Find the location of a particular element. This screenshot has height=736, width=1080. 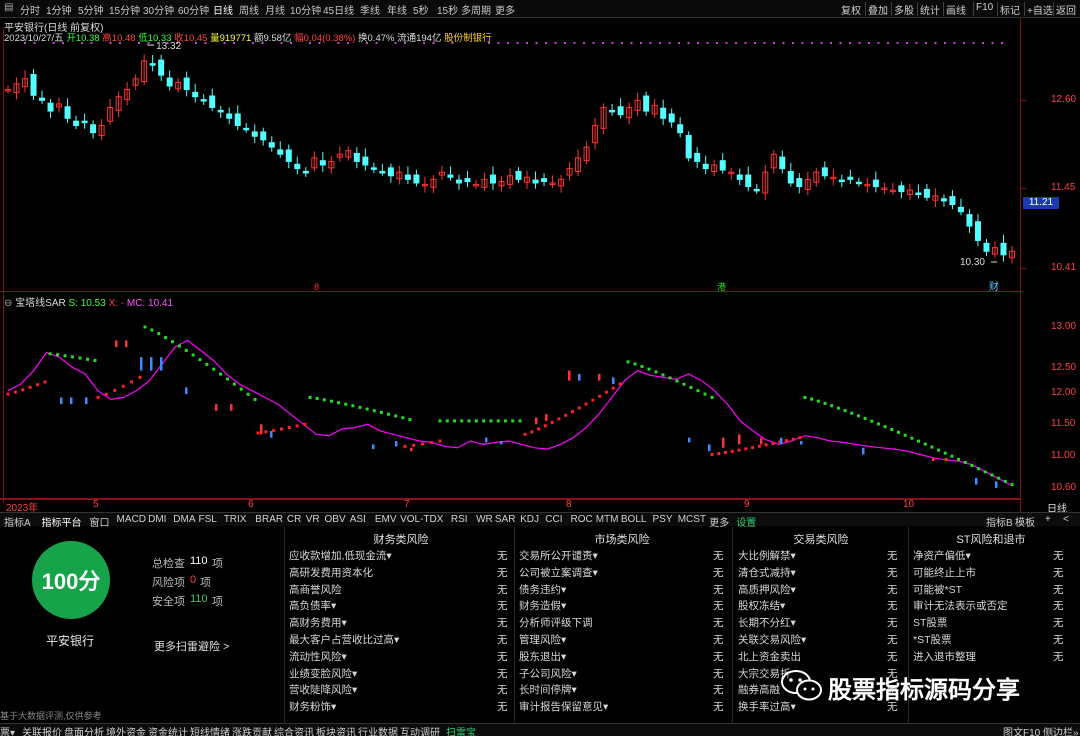

risk-check-item: 流动性风险▾ is located at coordinates (318, 656).